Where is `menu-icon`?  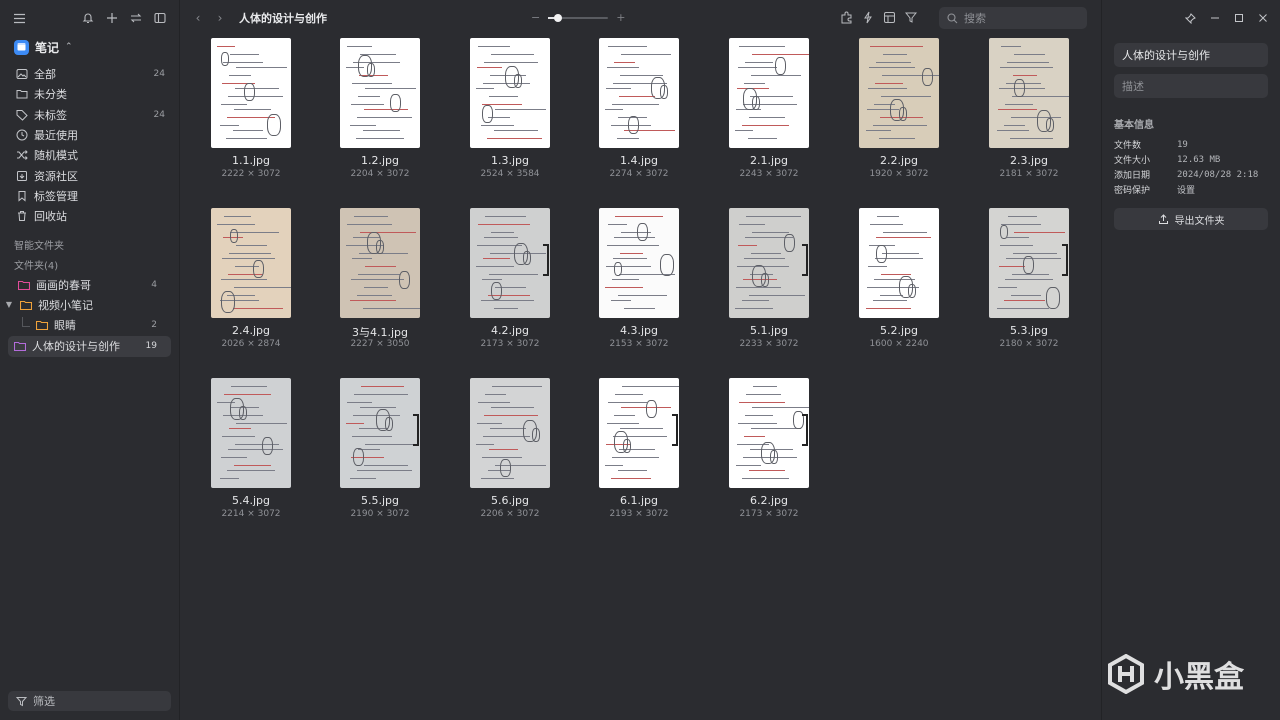 menu-icon is located at coordinates (19, 18).